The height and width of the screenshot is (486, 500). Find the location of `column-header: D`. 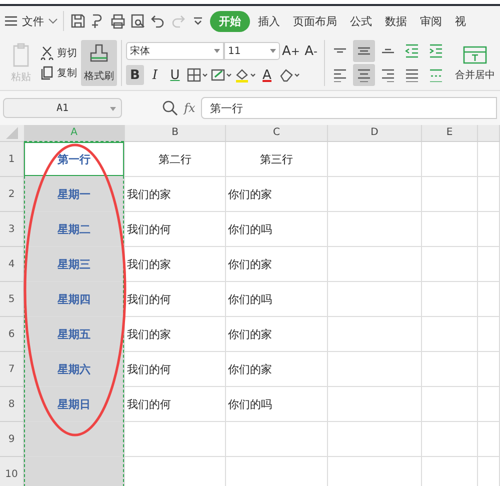

column-header: D is located at coordinates (375, 133).